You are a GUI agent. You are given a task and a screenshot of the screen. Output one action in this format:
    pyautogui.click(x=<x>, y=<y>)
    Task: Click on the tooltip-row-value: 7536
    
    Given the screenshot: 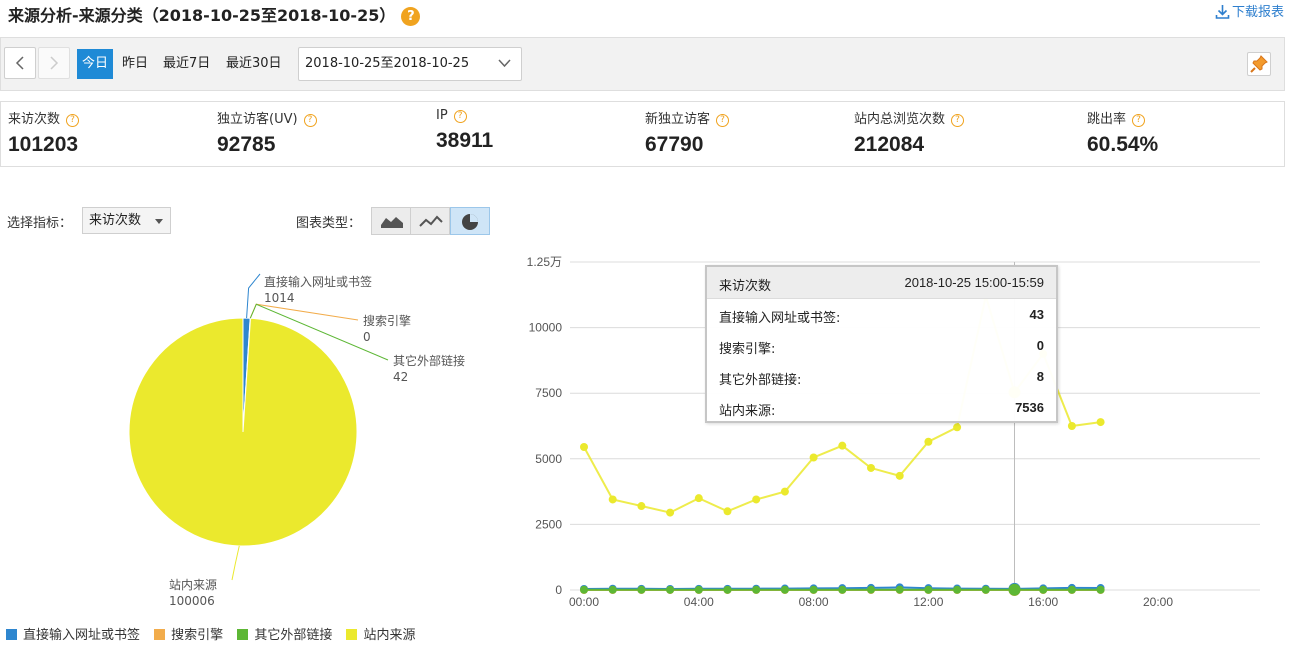 What is the action you would take?
    pyautogui.click(x=1029, y=407)
    